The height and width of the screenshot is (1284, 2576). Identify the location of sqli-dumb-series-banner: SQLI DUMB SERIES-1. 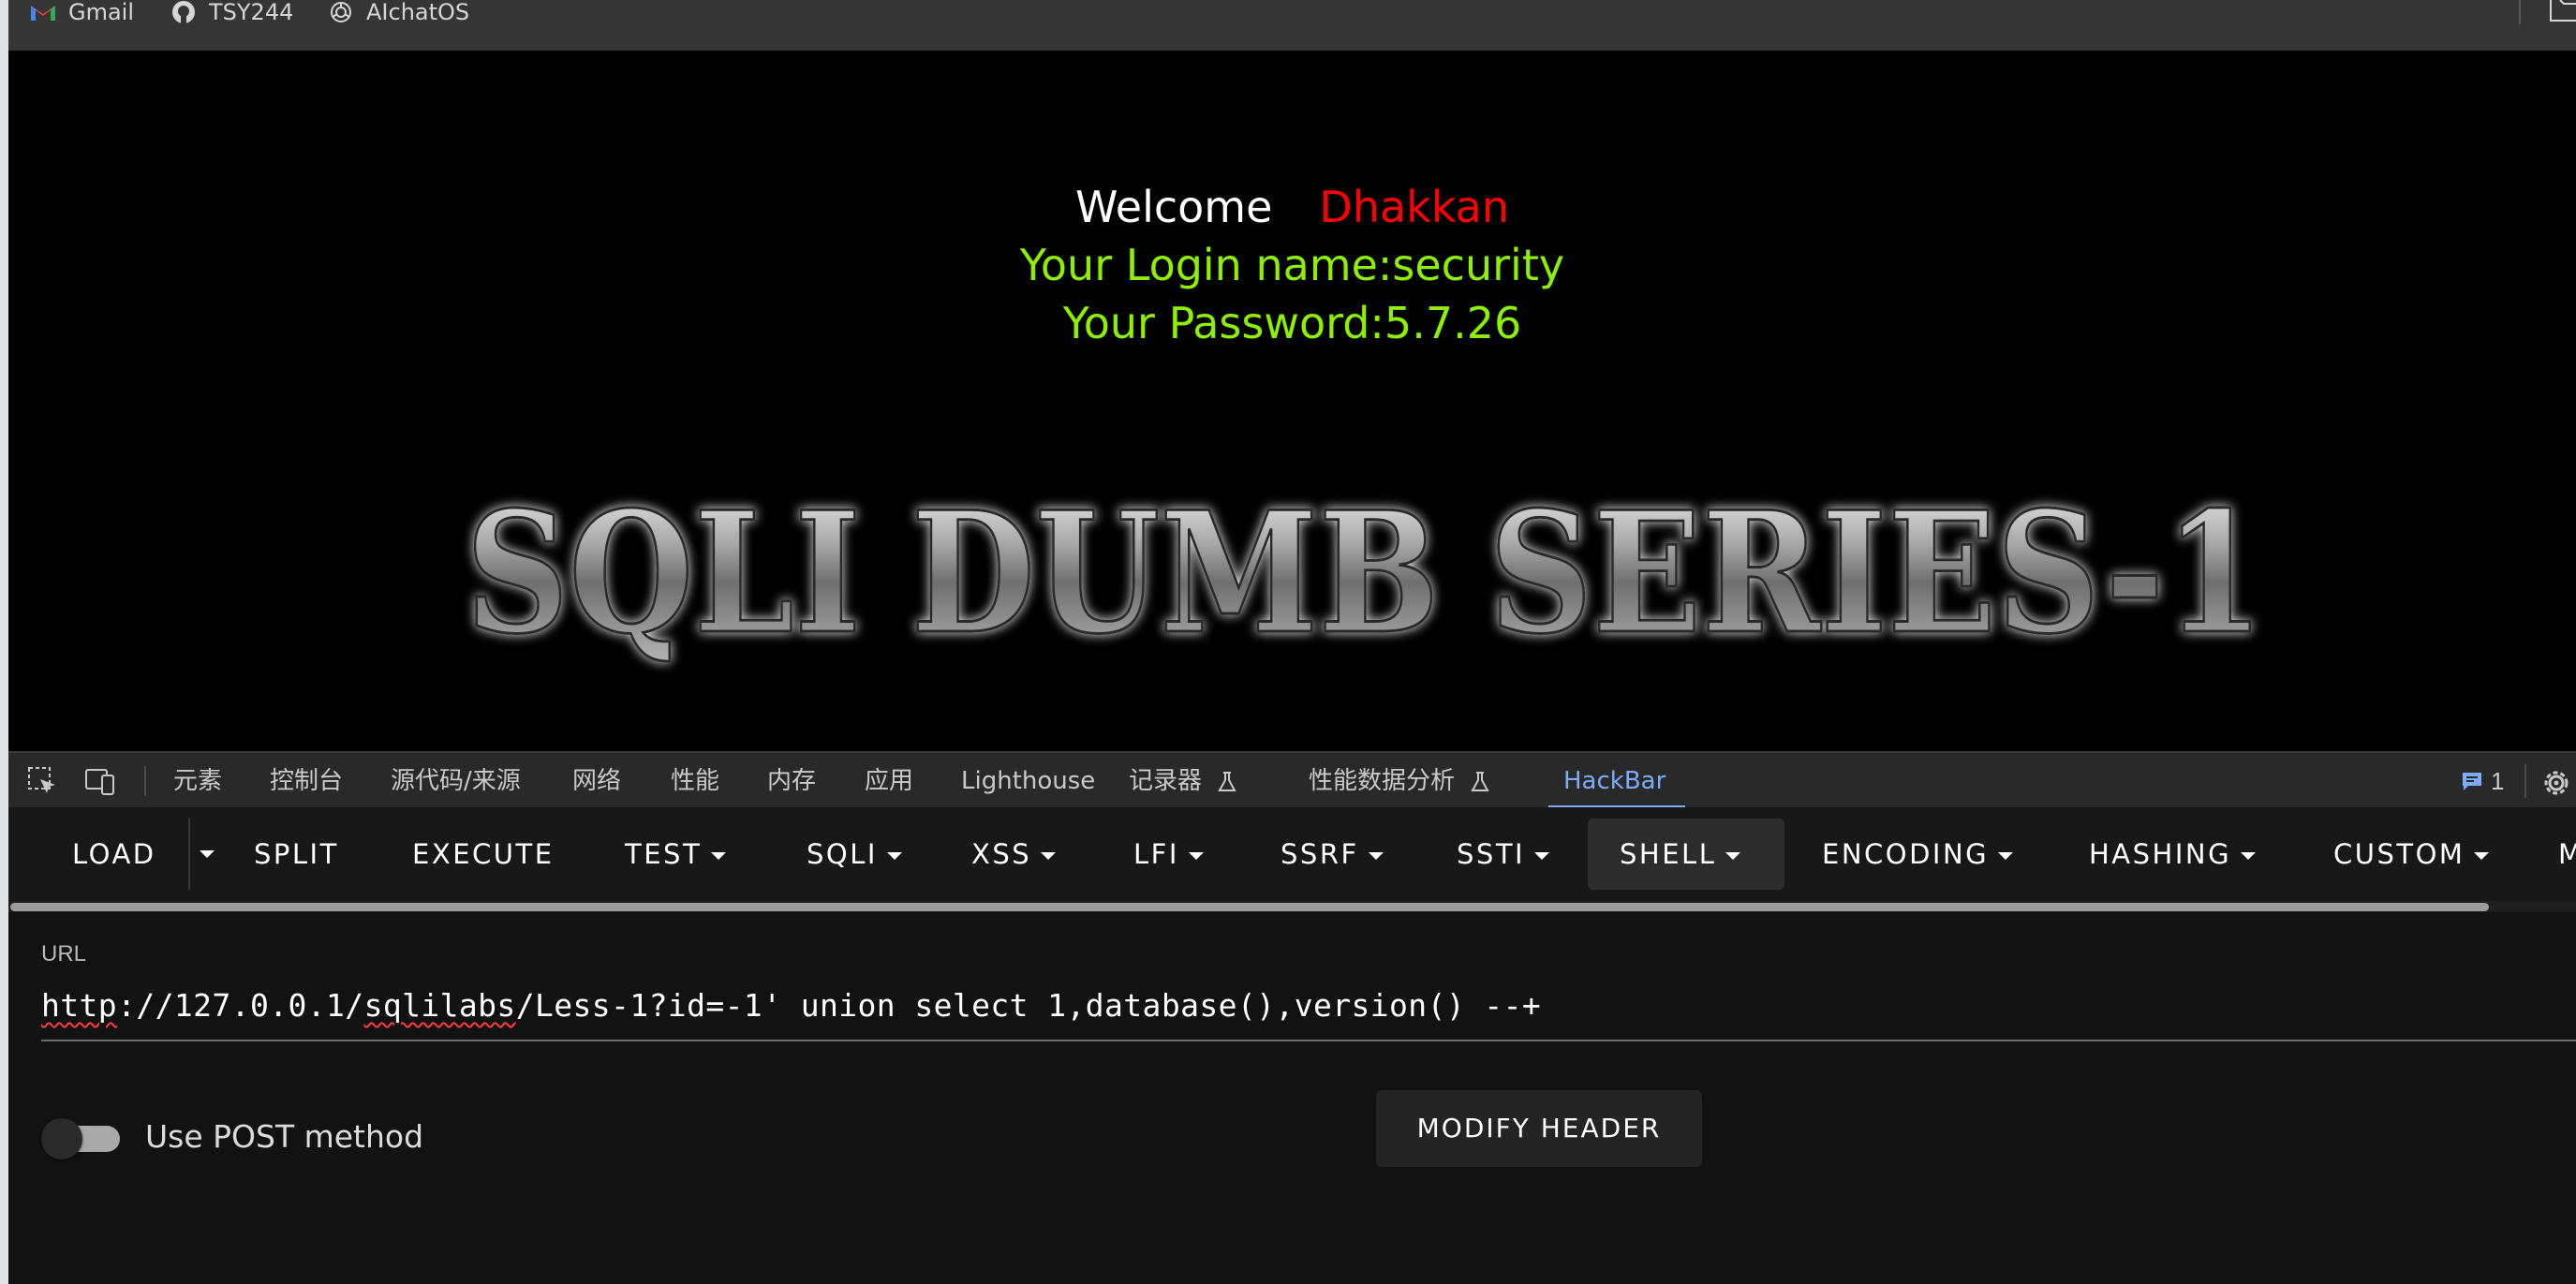
(1365, 573).